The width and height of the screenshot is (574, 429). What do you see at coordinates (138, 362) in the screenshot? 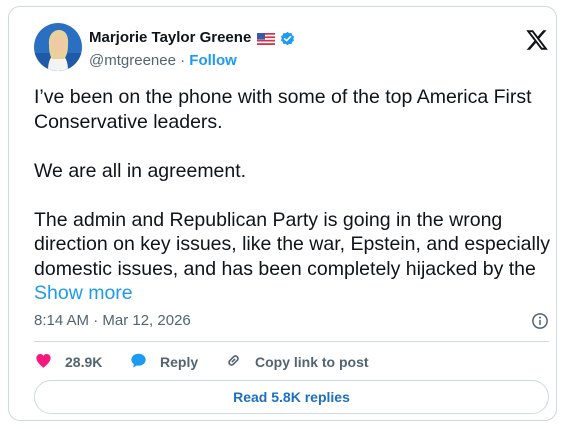
I see `reply-bubble-icon` at bounding box center [138, 362].